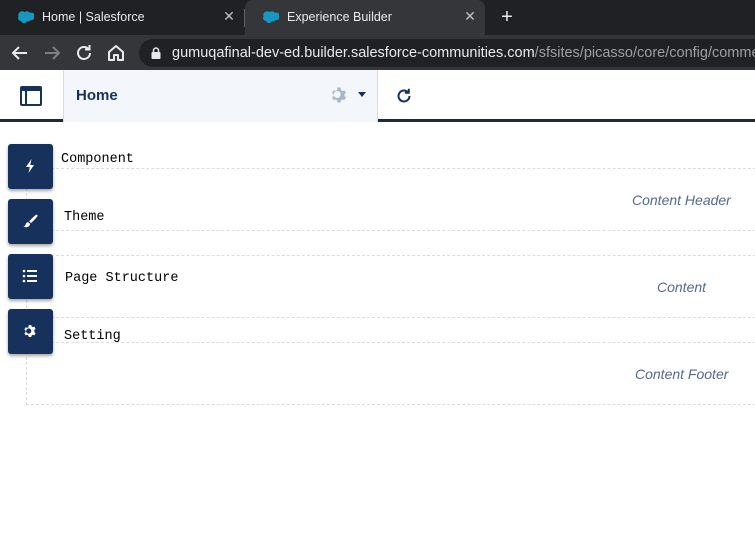  I want to click on new-tab-icon: +, so click(507, 18).